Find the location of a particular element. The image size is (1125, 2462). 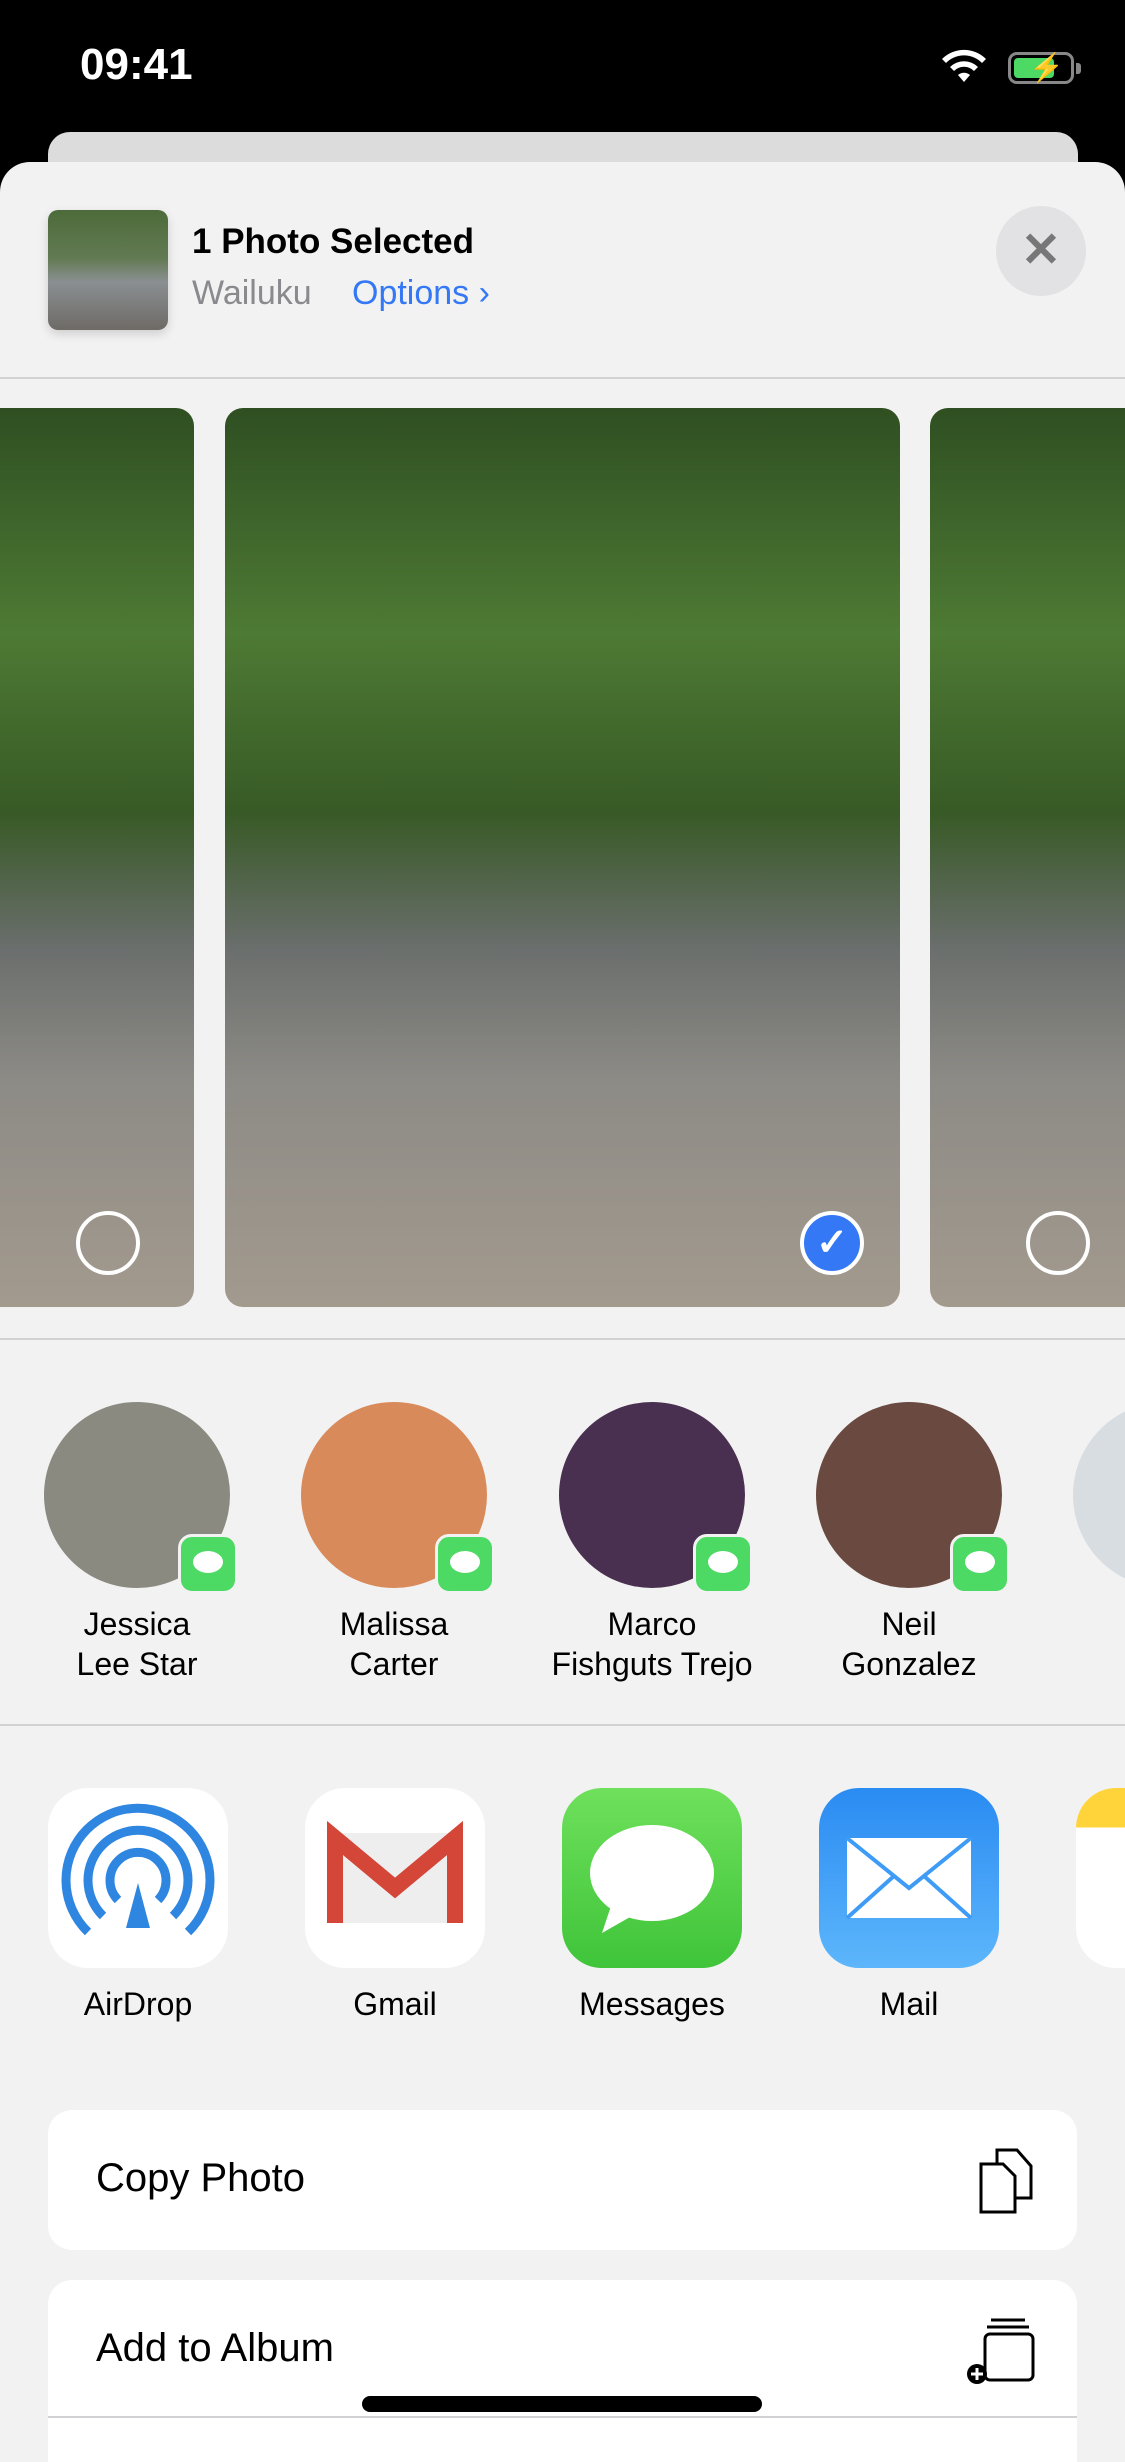

wifi-icon is located at coordinates (964, 65).